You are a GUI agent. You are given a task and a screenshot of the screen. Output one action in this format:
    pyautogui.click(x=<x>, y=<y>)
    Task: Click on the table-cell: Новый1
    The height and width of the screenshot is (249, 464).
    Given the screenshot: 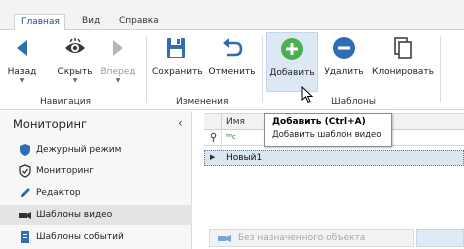 What is the action you would take?
    pyautogui.click(x=244, y=158)
    